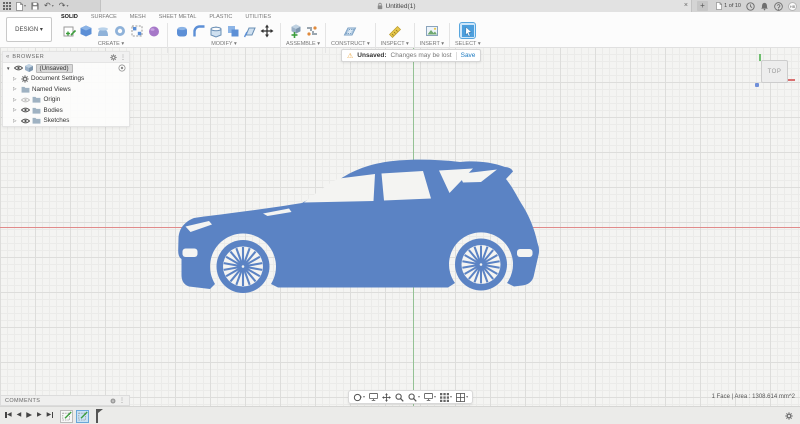  What do you see at coordinates (138, 17) in the screenshot?
I see `tab-mesh: MESH` at bounding box center [138, 17].